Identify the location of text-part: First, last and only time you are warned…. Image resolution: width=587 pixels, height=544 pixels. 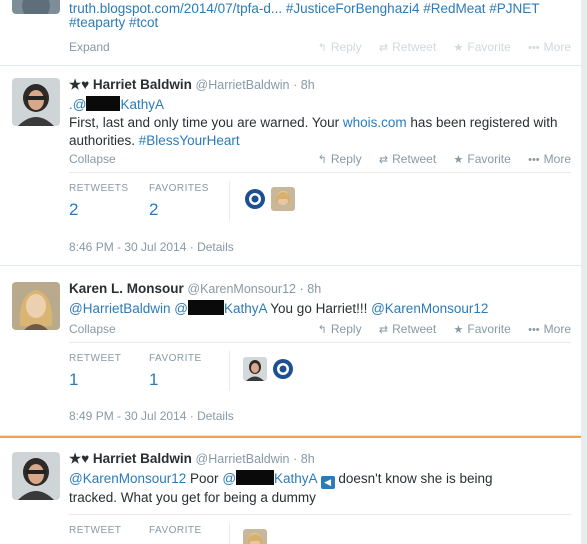
(206, 122).